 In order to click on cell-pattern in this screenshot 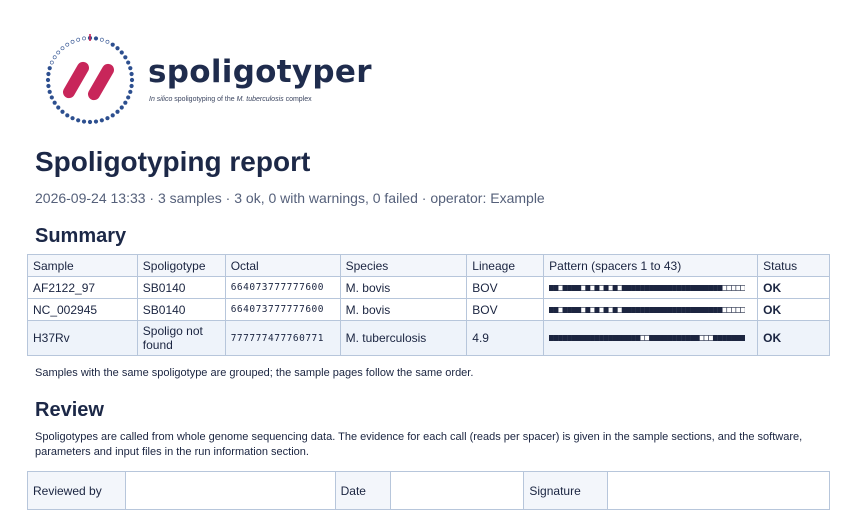, I will do `click(651, 287)`.